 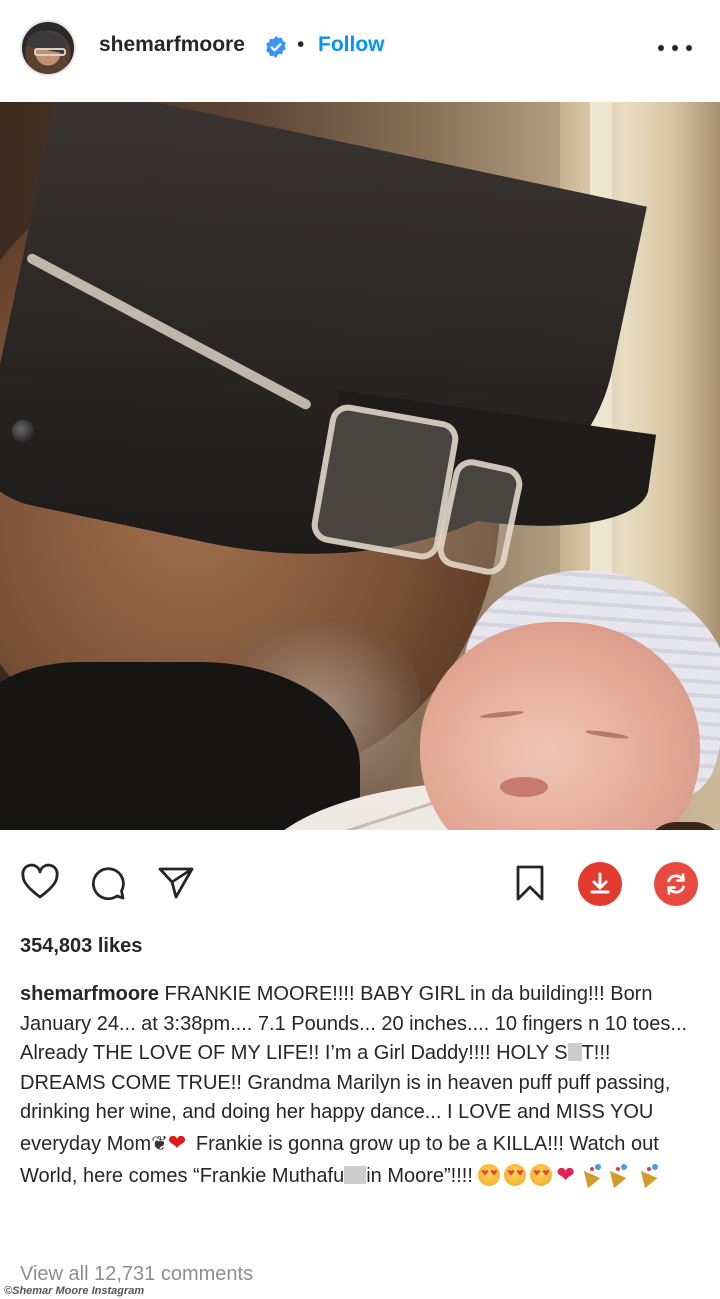 I want to click on verified-badge-icon, so click(x=276, y=47).